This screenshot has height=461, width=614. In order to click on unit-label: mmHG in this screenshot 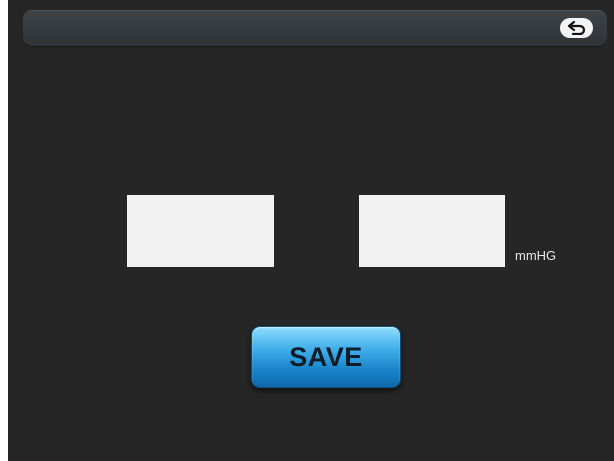, I will do `click(536, 255)`.